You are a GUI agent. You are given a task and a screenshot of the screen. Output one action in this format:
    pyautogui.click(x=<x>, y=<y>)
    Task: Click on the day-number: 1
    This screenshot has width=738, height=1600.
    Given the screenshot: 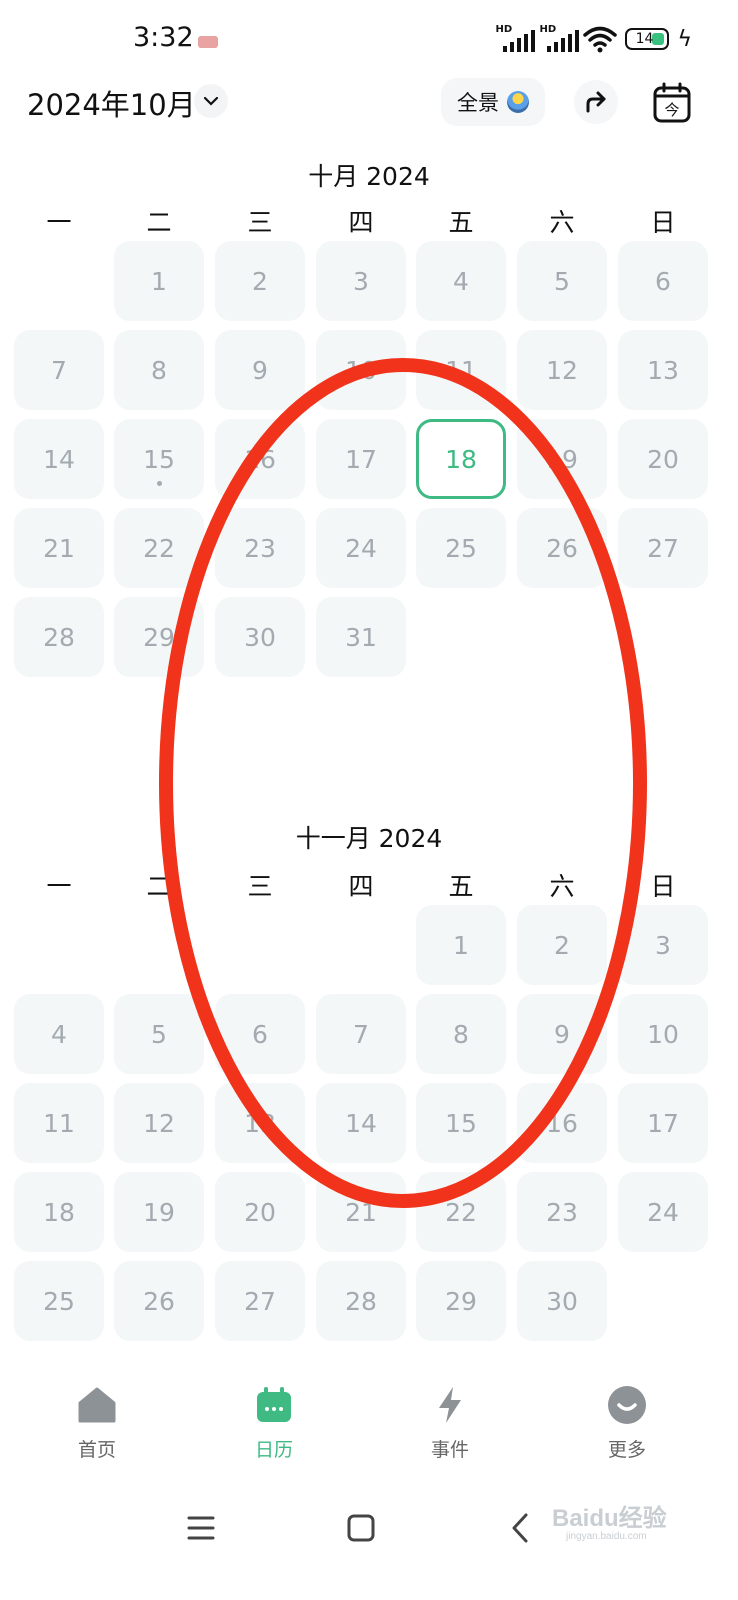 What is the action you would take?
    pyautogui.click(x=461, y=945)
    